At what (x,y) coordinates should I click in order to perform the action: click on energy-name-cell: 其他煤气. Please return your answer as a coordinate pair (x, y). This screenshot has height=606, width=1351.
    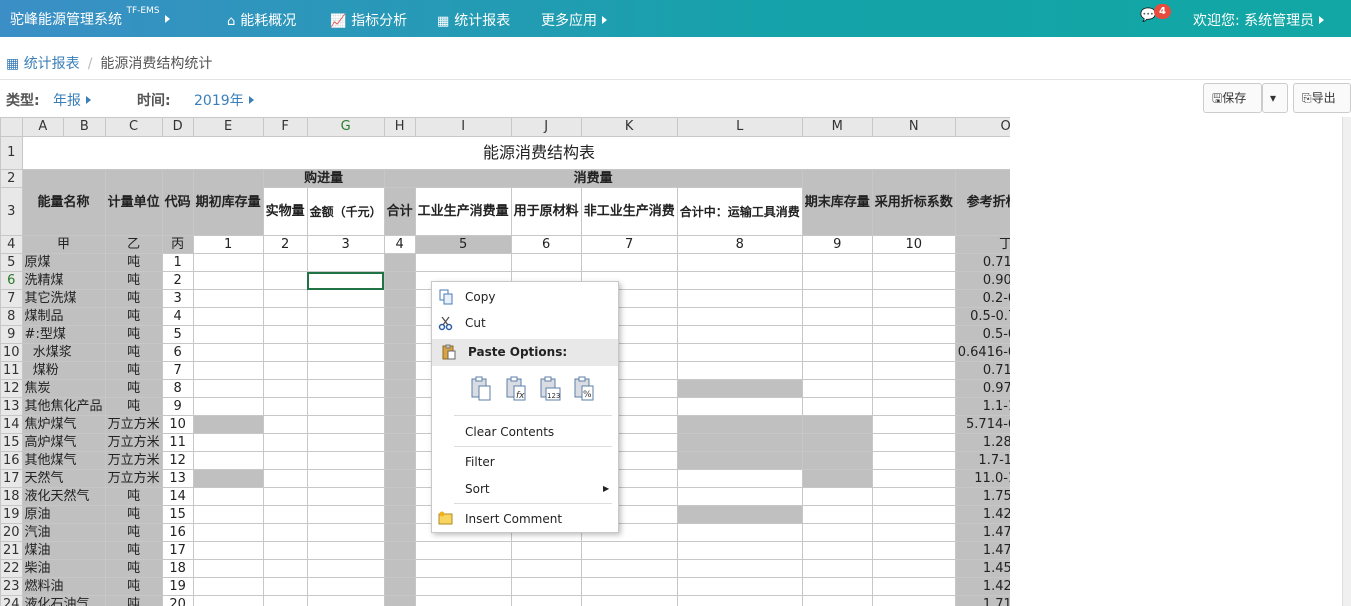
    Looking at the image, I should click on (63, 460).